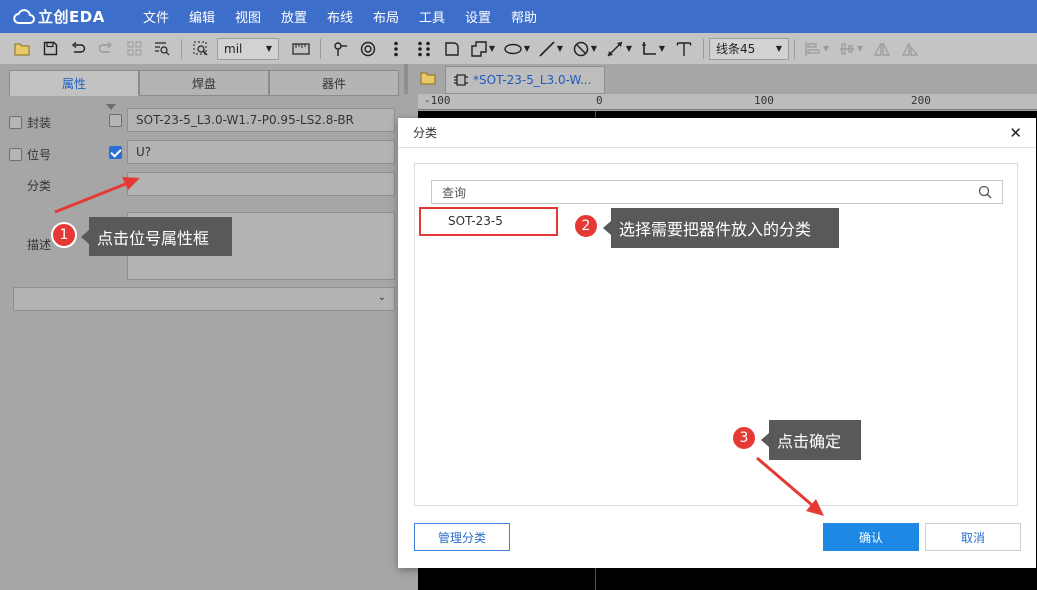 The height and width of the screenshot is (590, 1037). Describe the element at coordinates (111, 107) in the screenshot. I see `triangle-down-icon` at that location.